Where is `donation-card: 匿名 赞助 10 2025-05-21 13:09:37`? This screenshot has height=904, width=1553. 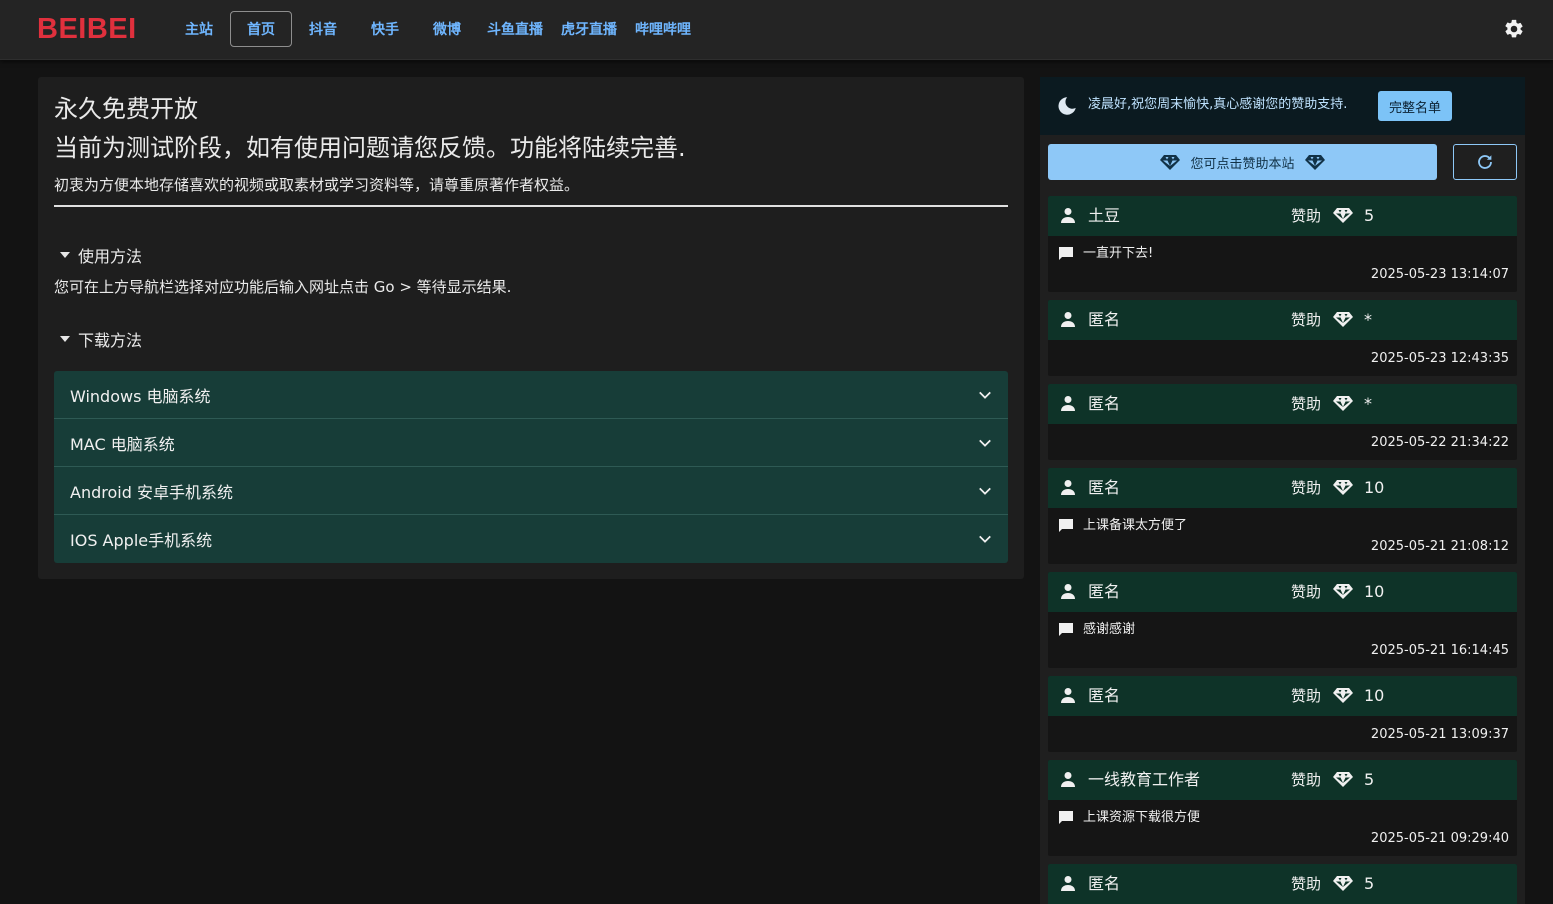
donation-card: 匿名 赞助 10 2025-05-21 13:09:37 is located at coordinates (1282, 714).